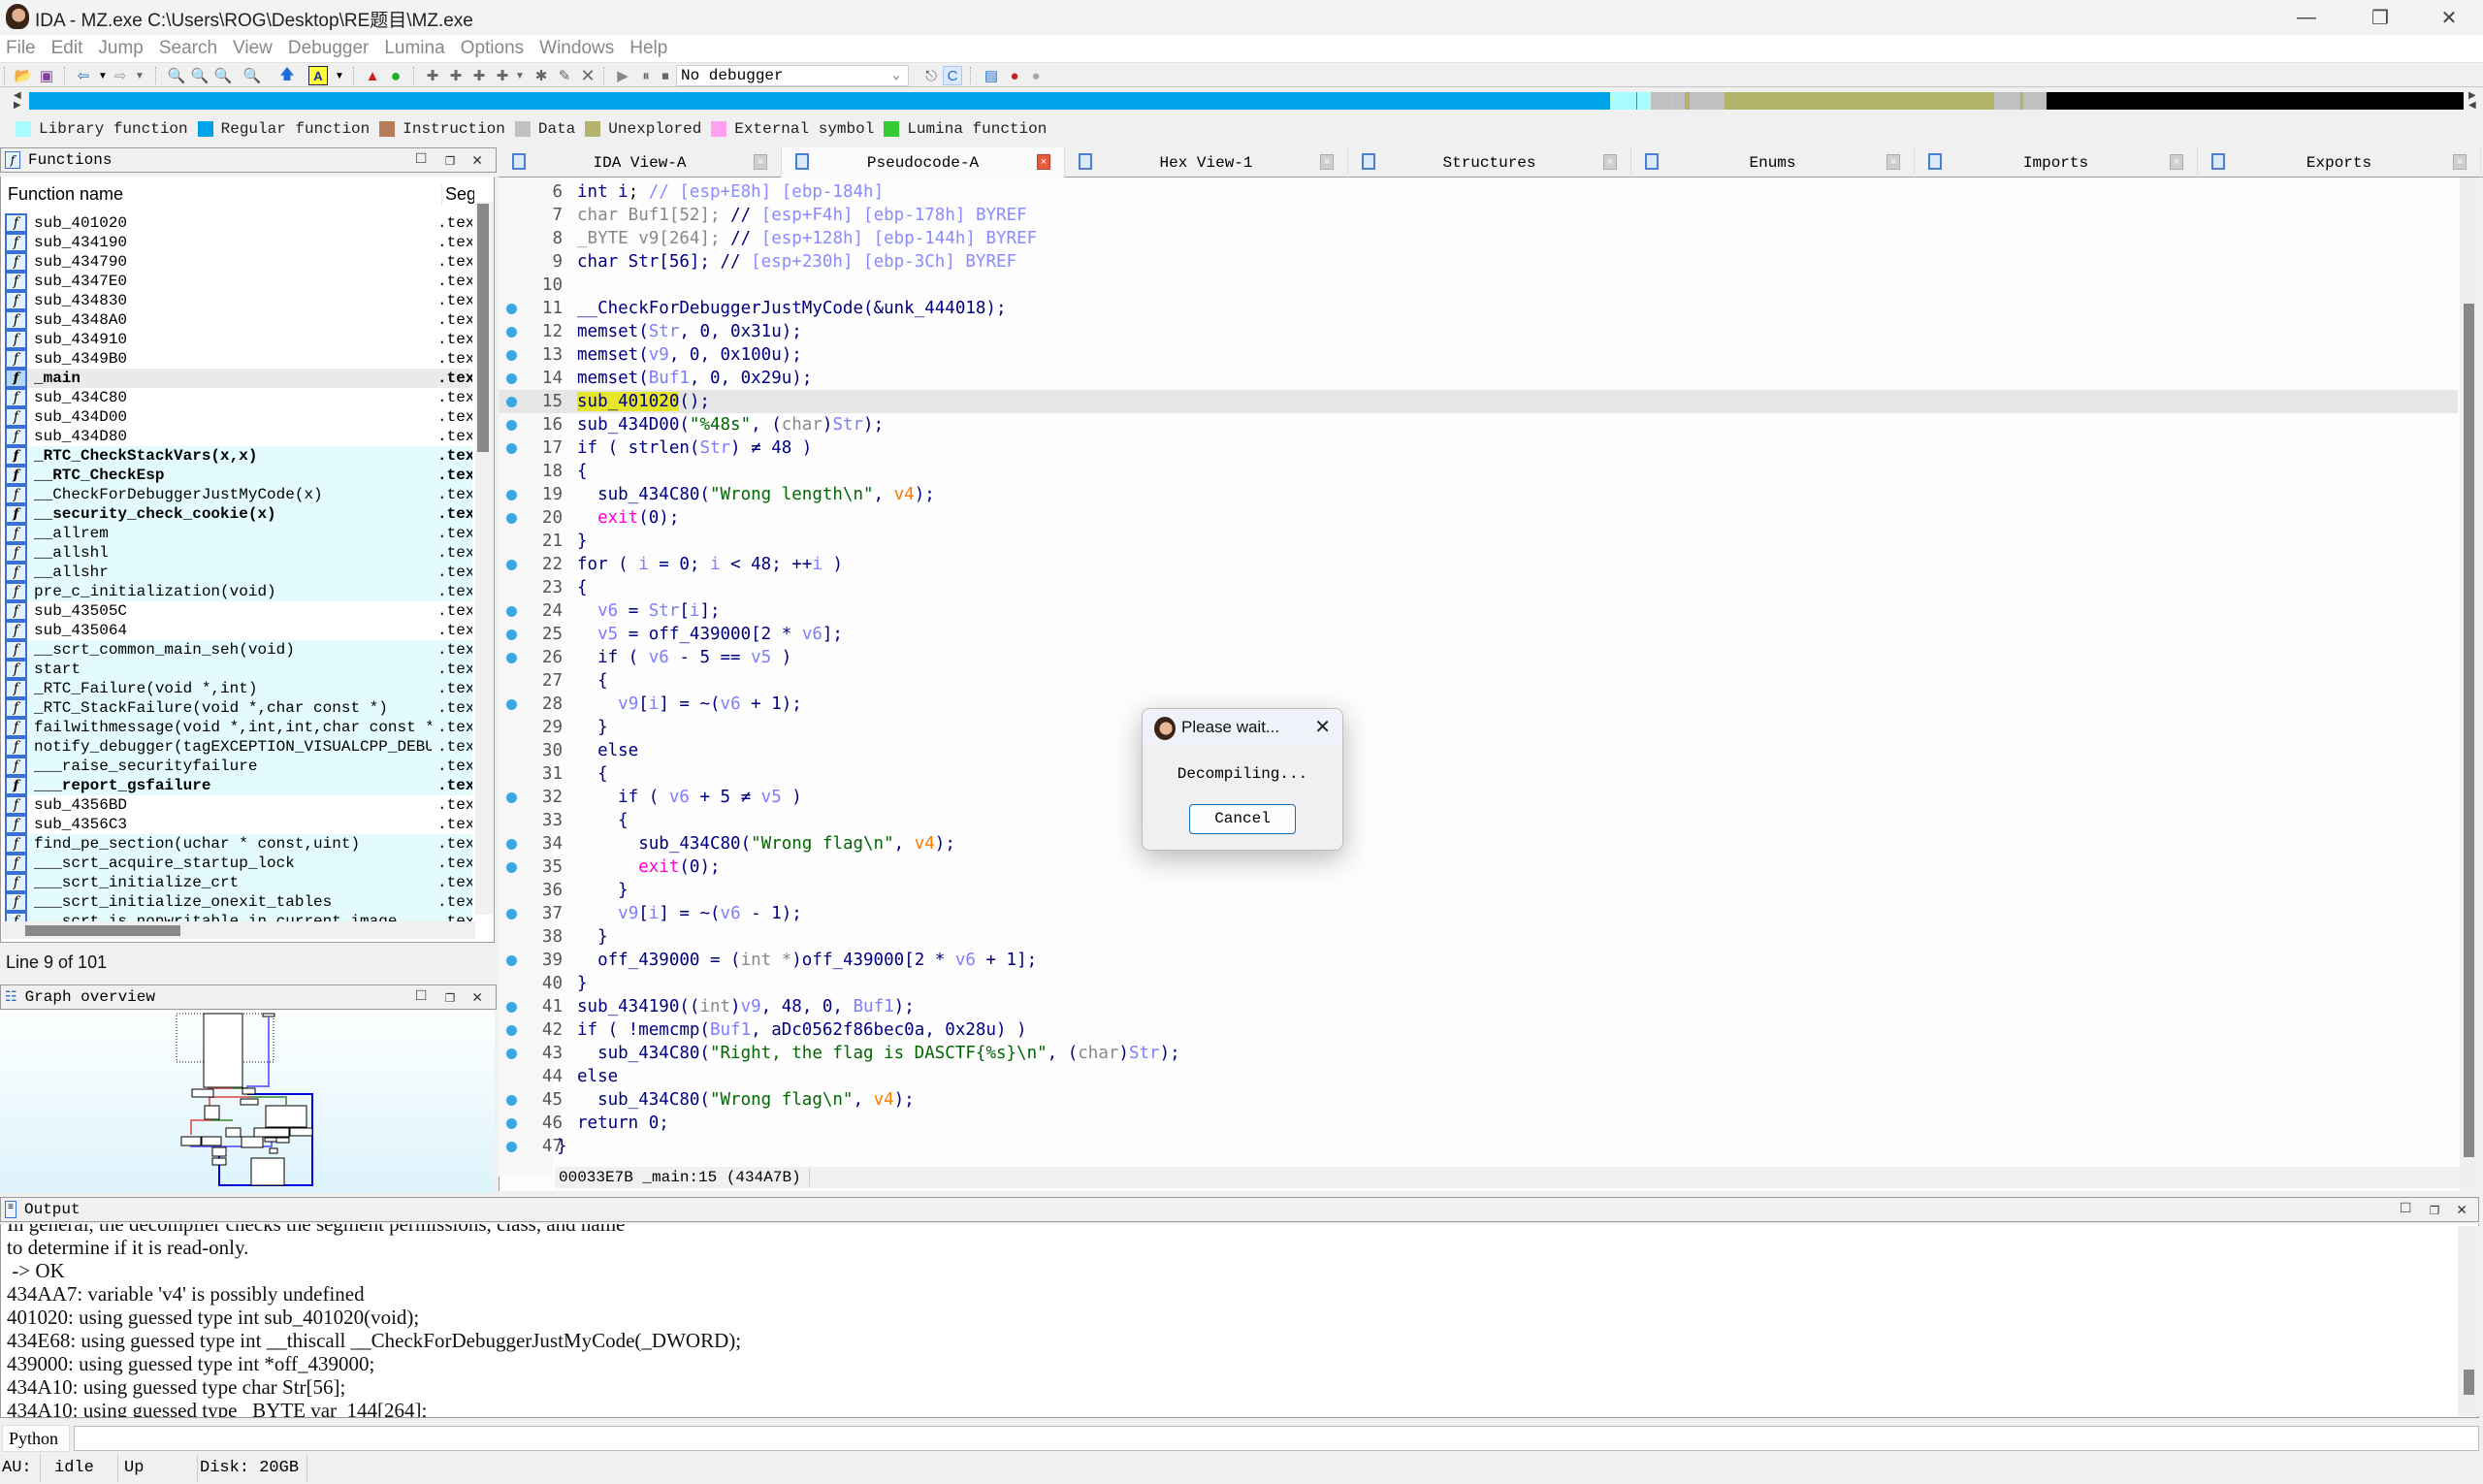  Describe the element at coordinates (1479, 541) in the screenshot. I see `code-line: 21}` at that location.